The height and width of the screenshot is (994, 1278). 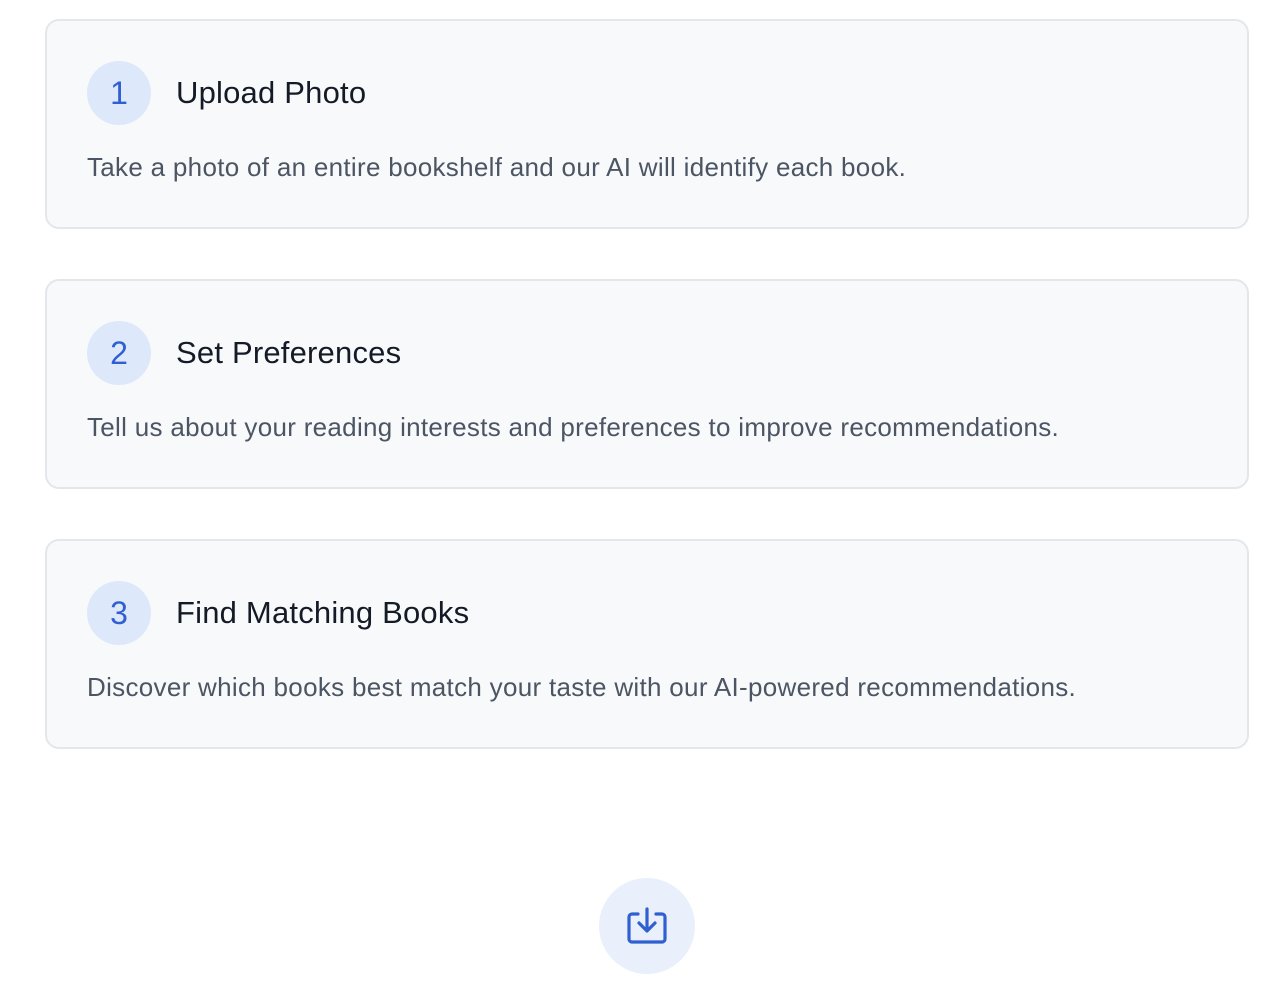 I want to click on step-header: 2 Set Preferences, so click(x=244, y=353).